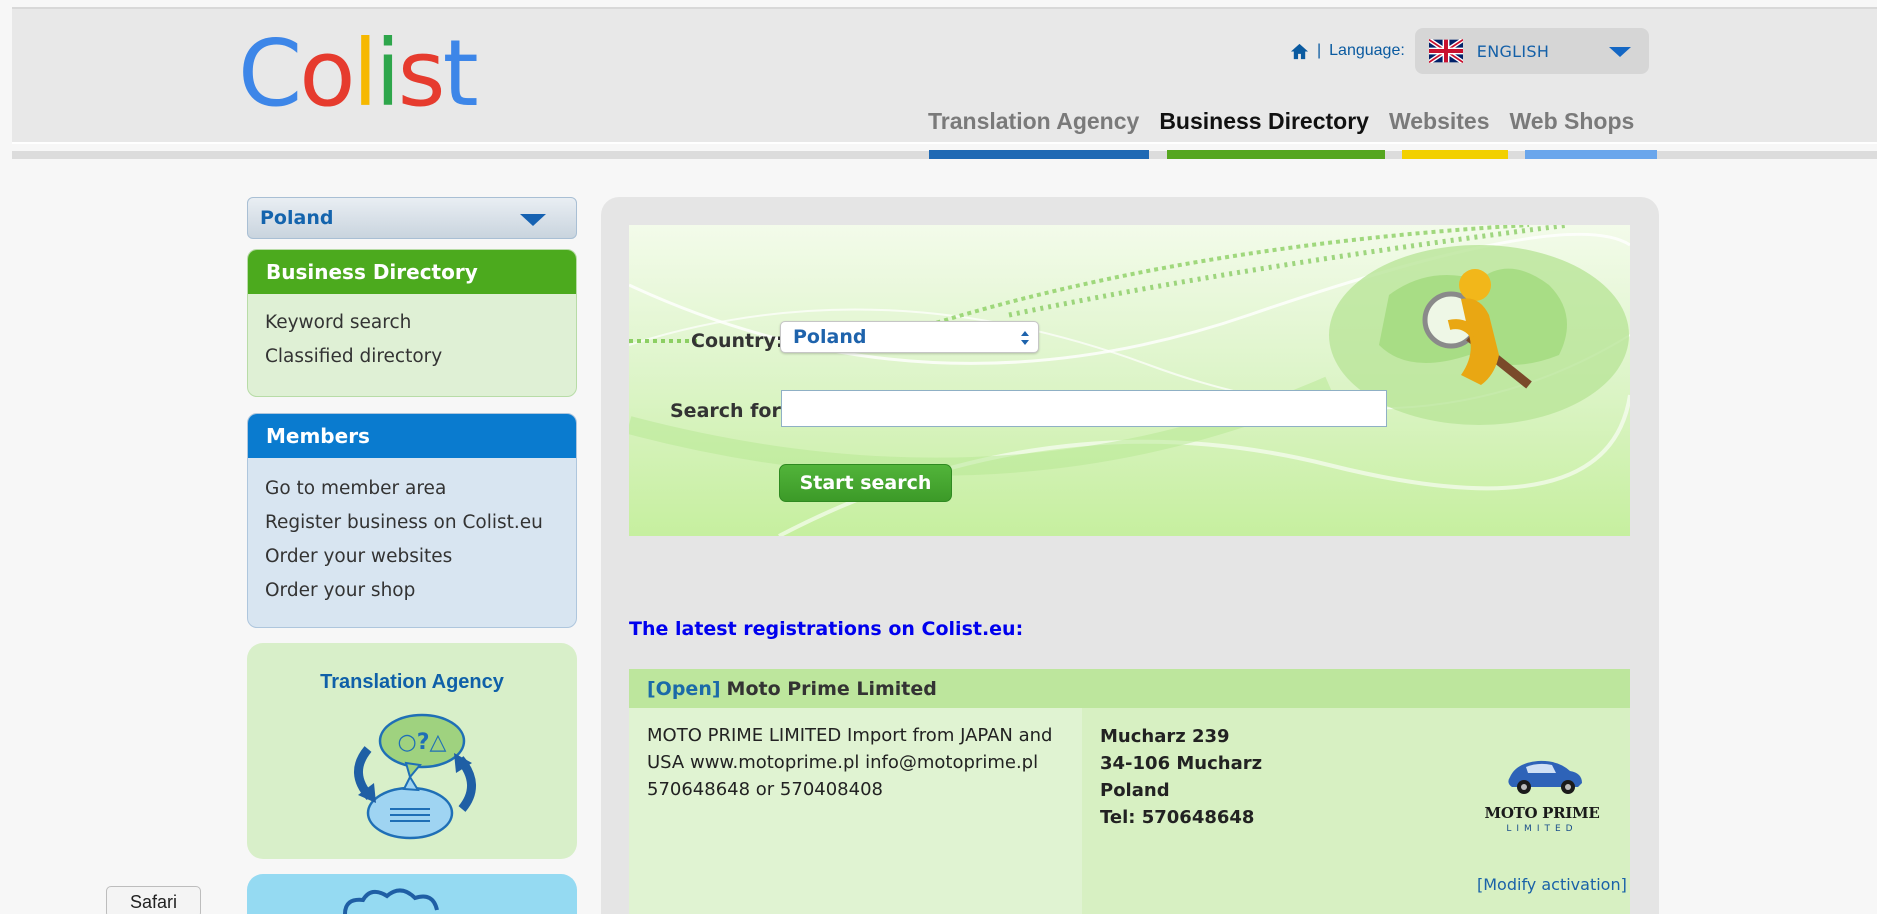 The height and width of the screenshot is (914, 1877). I want to click on latest-registrations-title: The latest registrations on Colist.eu:, so click(826, 629).